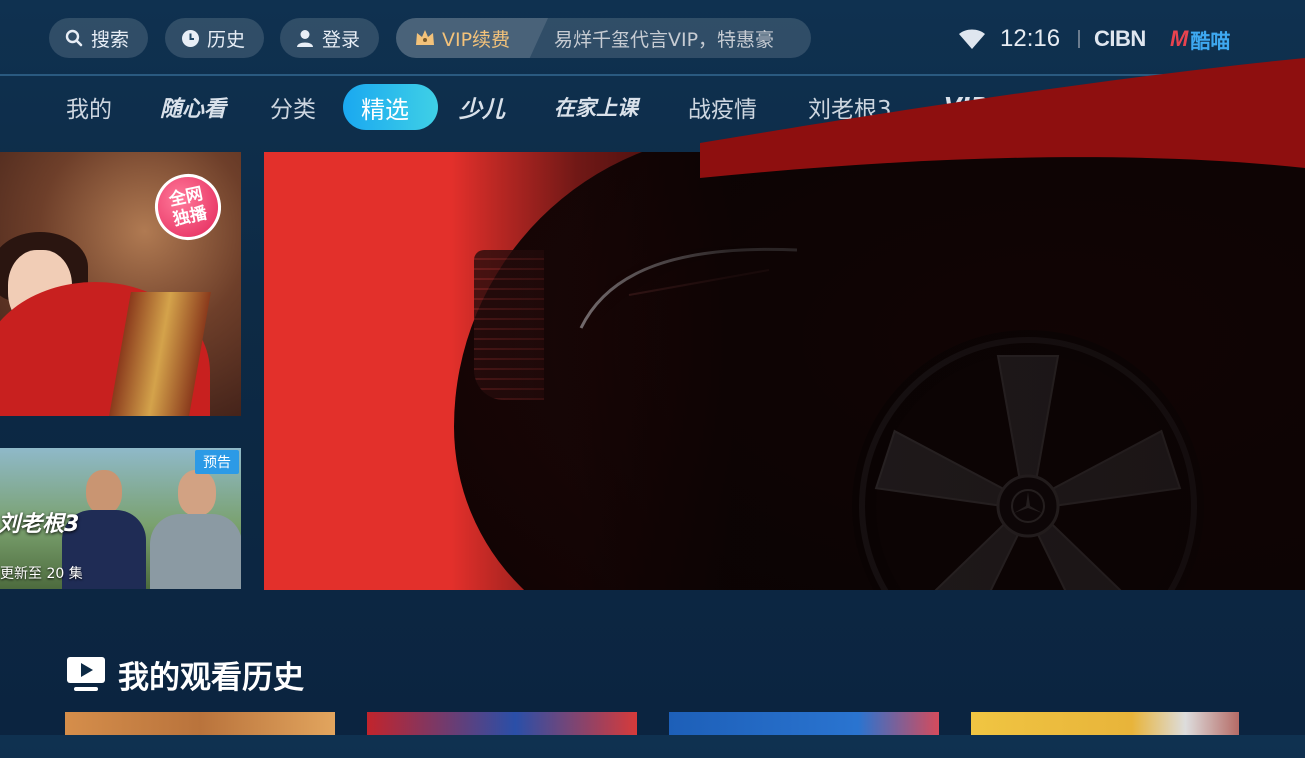 The image size is (1305, 758). What do you see at coordinates (972, 39) in the screenshot?
I see `wifi-icon` at bounding box center [972, 39].